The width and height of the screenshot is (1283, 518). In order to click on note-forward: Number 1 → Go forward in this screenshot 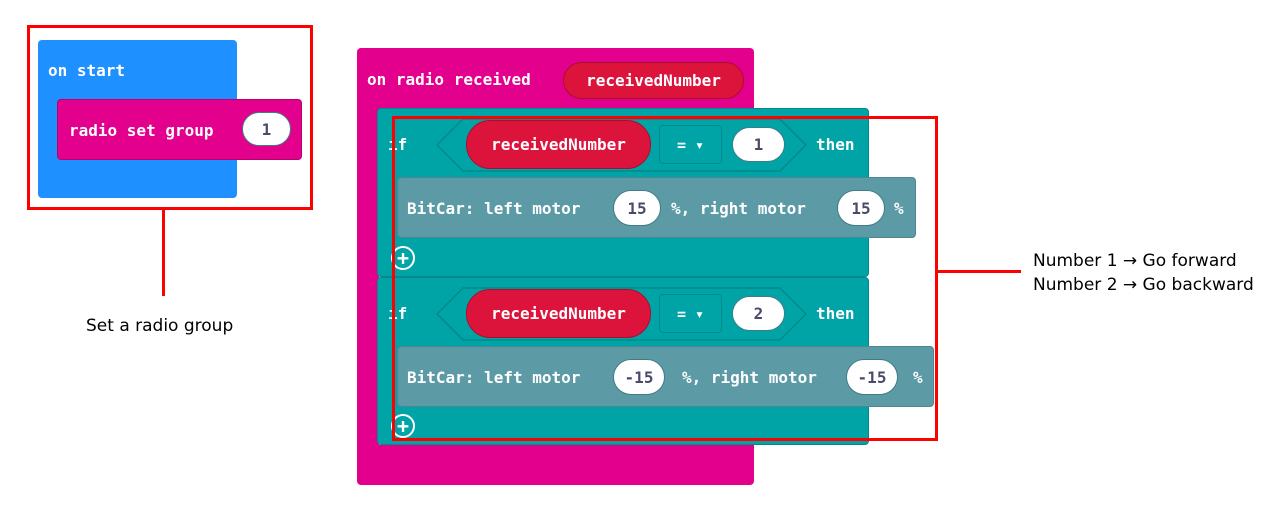, I will do `click(1135, 261)`.